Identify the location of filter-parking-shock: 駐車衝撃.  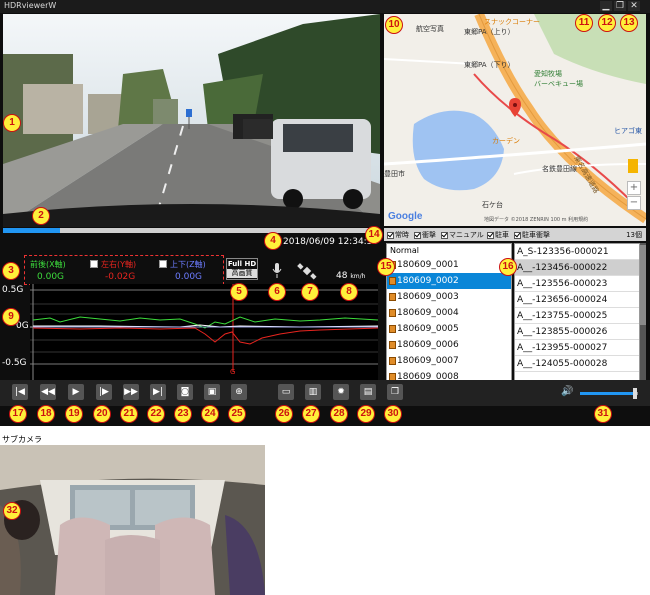
(532, 235).